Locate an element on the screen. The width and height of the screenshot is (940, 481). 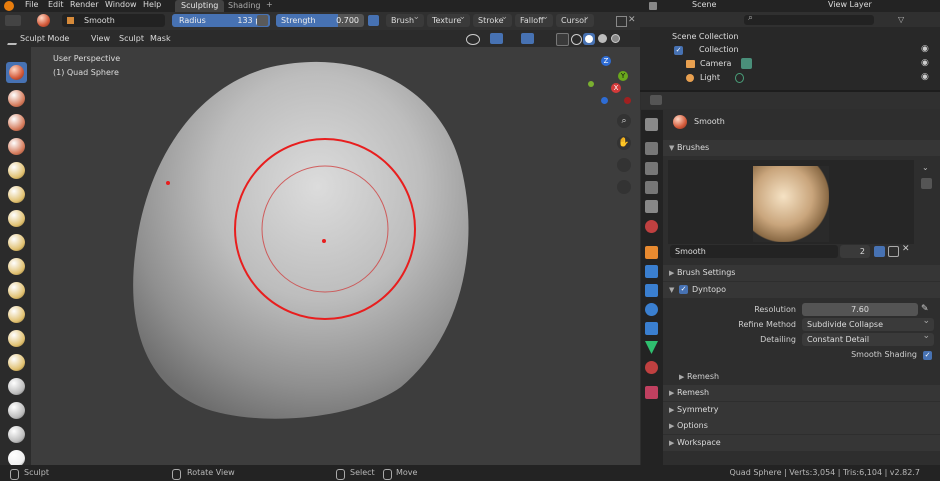
render-tab-icon is located at coordinates (651, 148).